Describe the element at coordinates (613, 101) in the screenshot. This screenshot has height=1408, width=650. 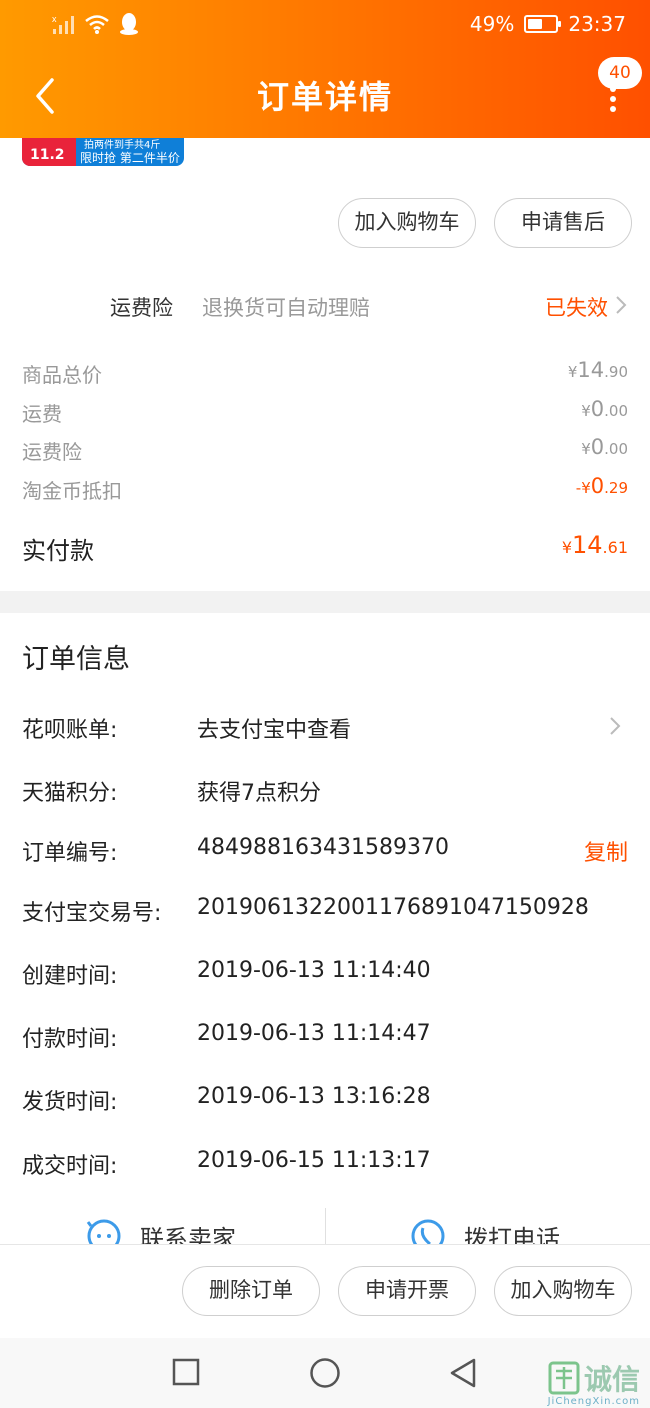
I see `more-icon` at that location.